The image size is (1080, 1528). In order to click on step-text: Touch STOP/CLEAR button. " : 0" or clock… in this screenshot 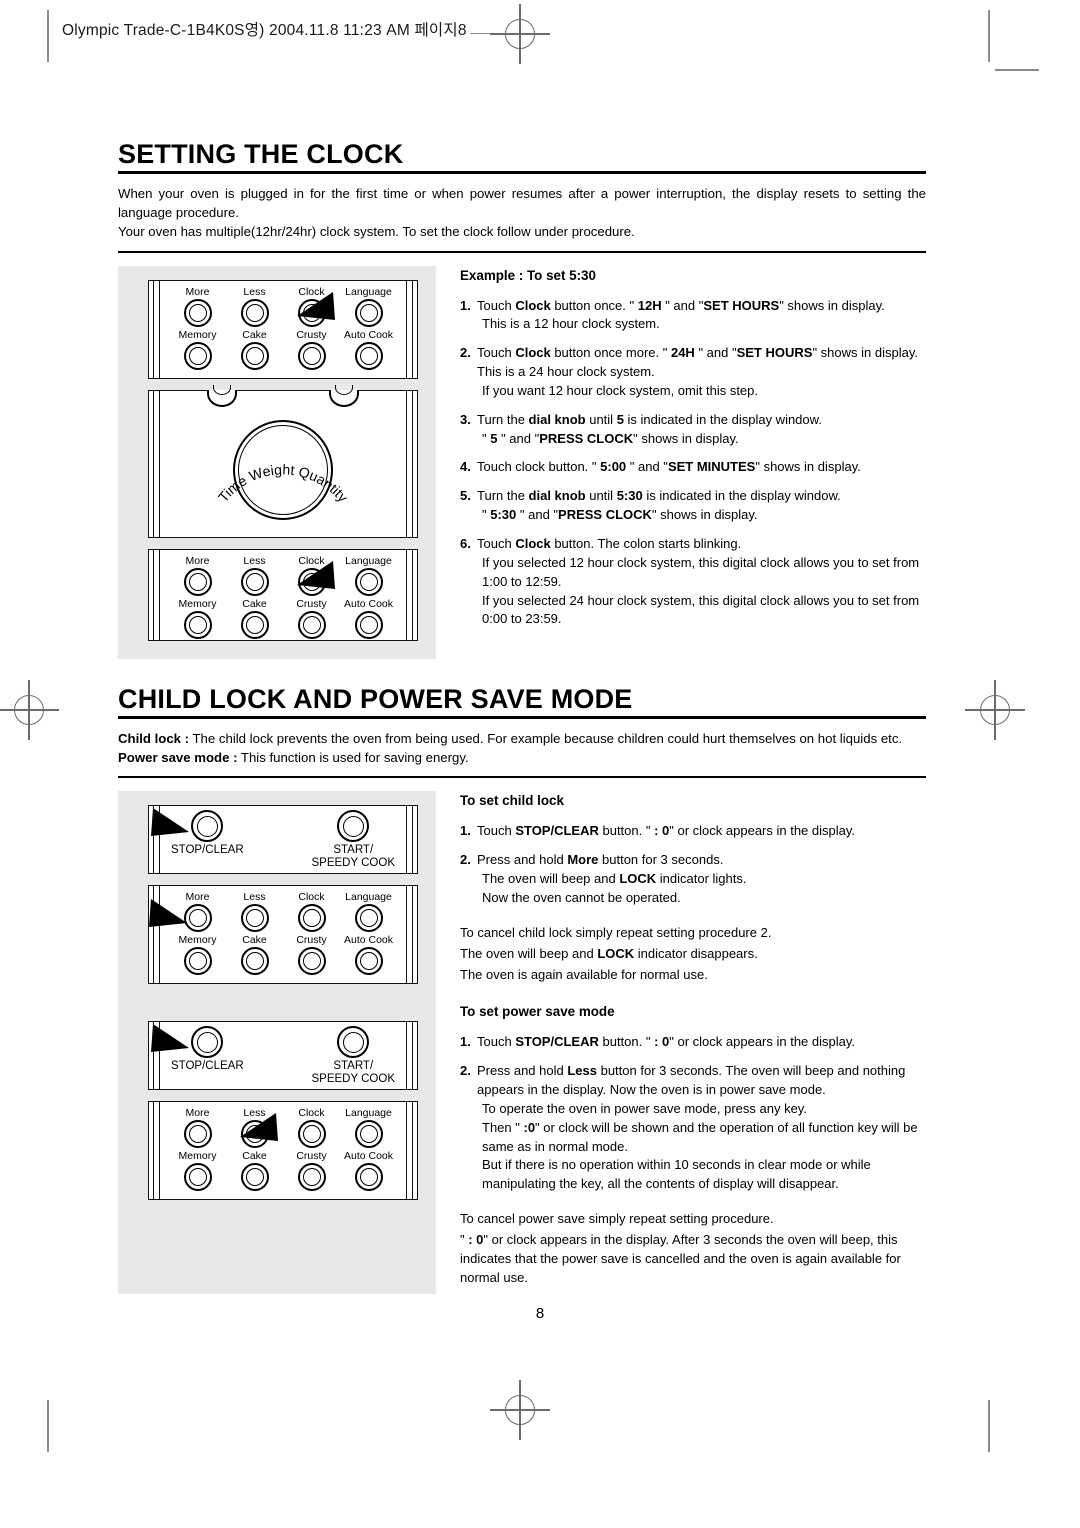, I will do `click(666, 1042)`.